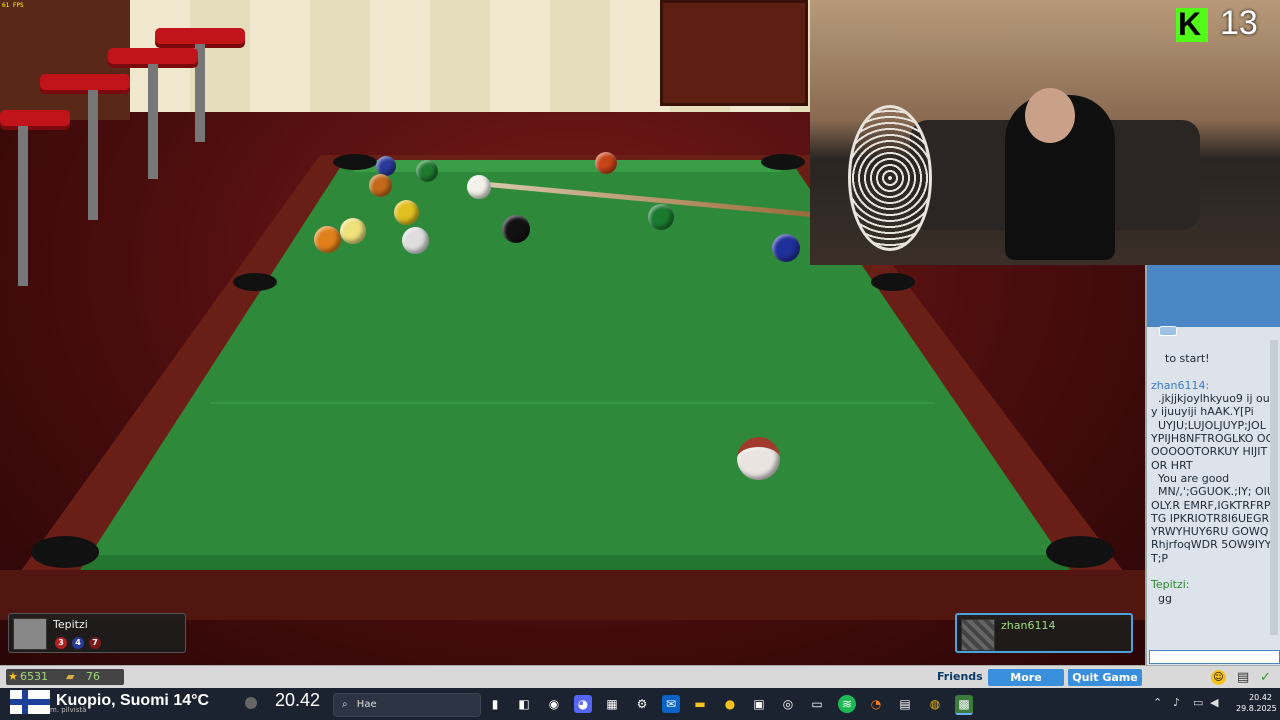  I want to click on chat-message-text: gg, so click(1161, 598).